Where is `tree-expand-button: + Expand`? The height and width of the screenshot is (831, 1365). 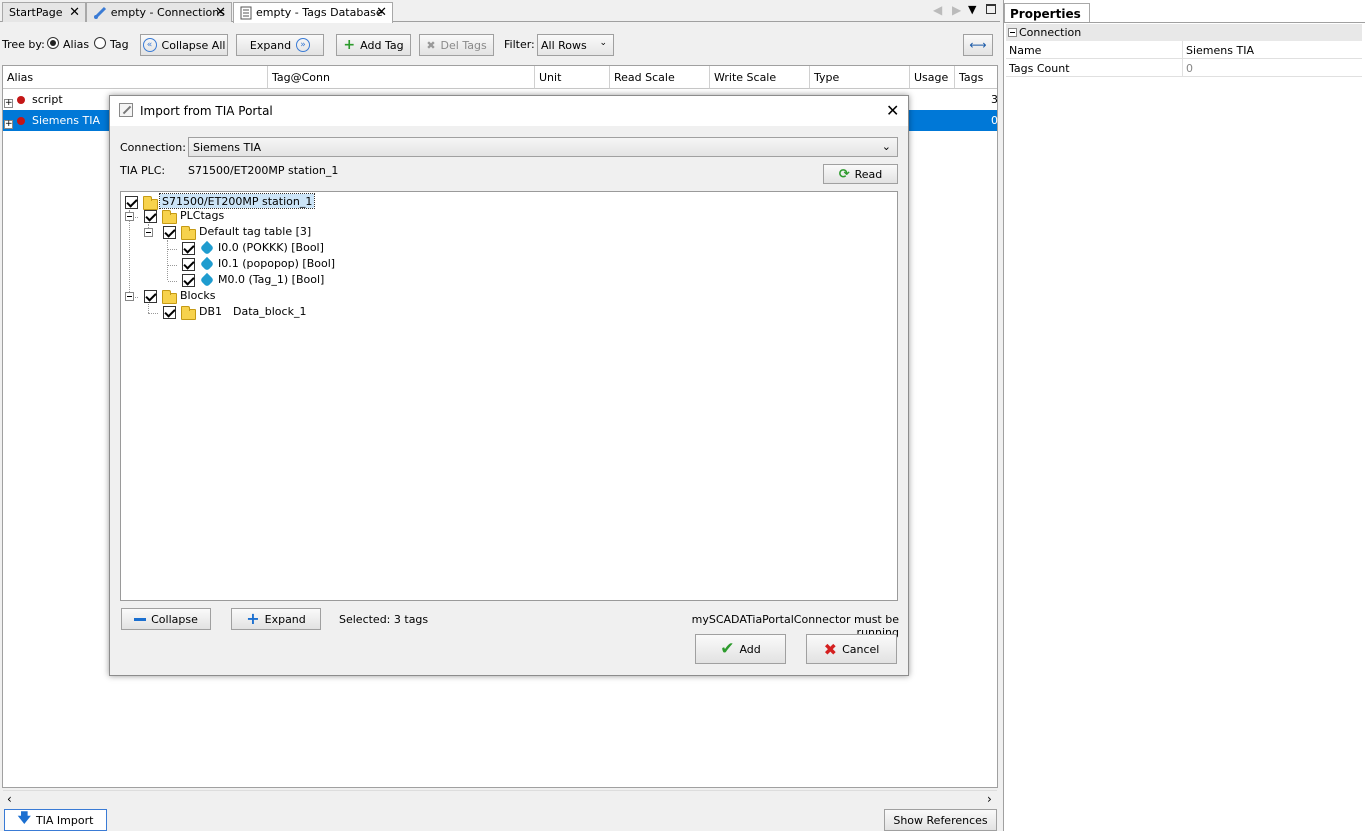
tree-expand-button: + Expand is located at coordinates (276, 619).